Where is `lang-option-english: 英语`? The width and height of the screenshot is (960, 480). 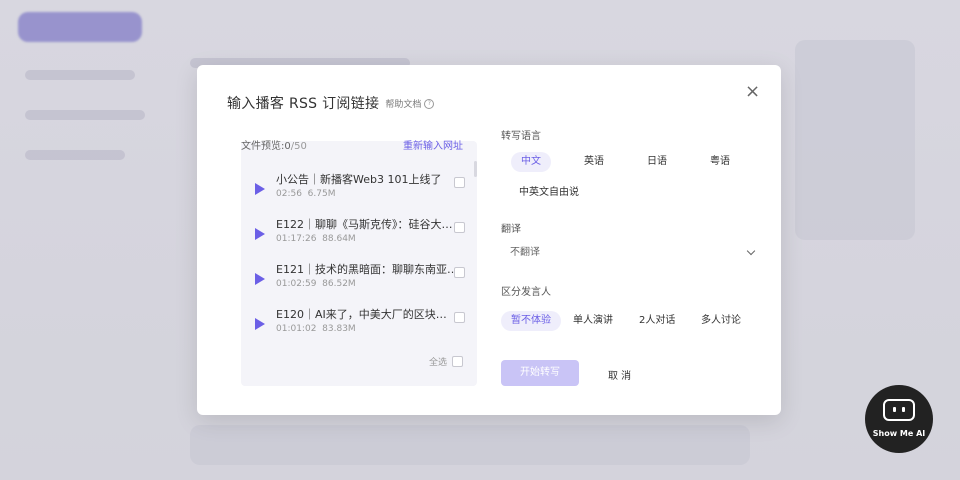 lang-option-english: 英语 is located at coordinates (594, 162).